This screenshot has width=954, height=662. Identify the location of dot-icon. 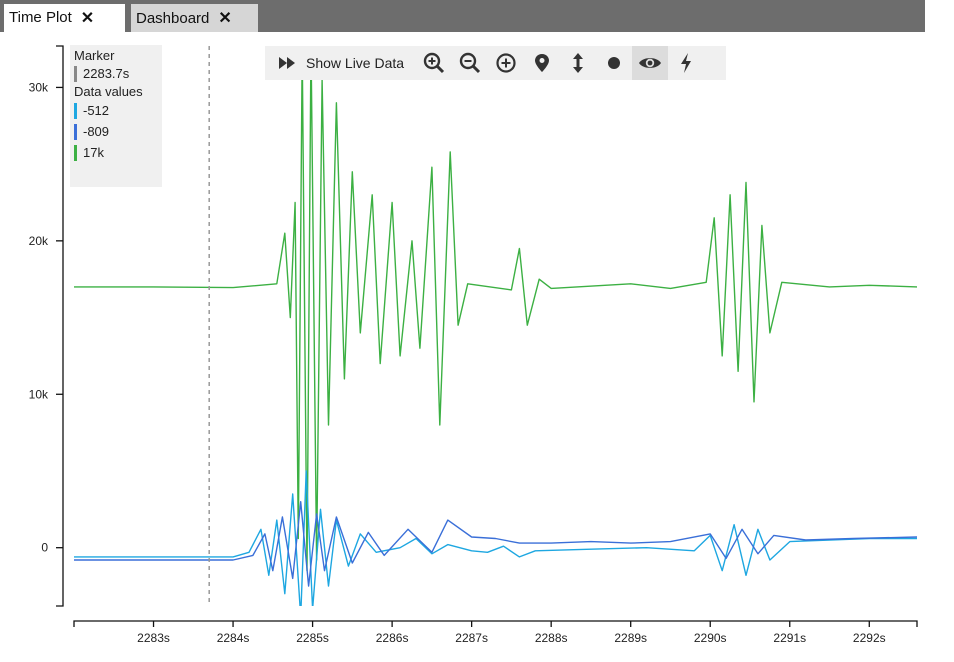
(614, 63).